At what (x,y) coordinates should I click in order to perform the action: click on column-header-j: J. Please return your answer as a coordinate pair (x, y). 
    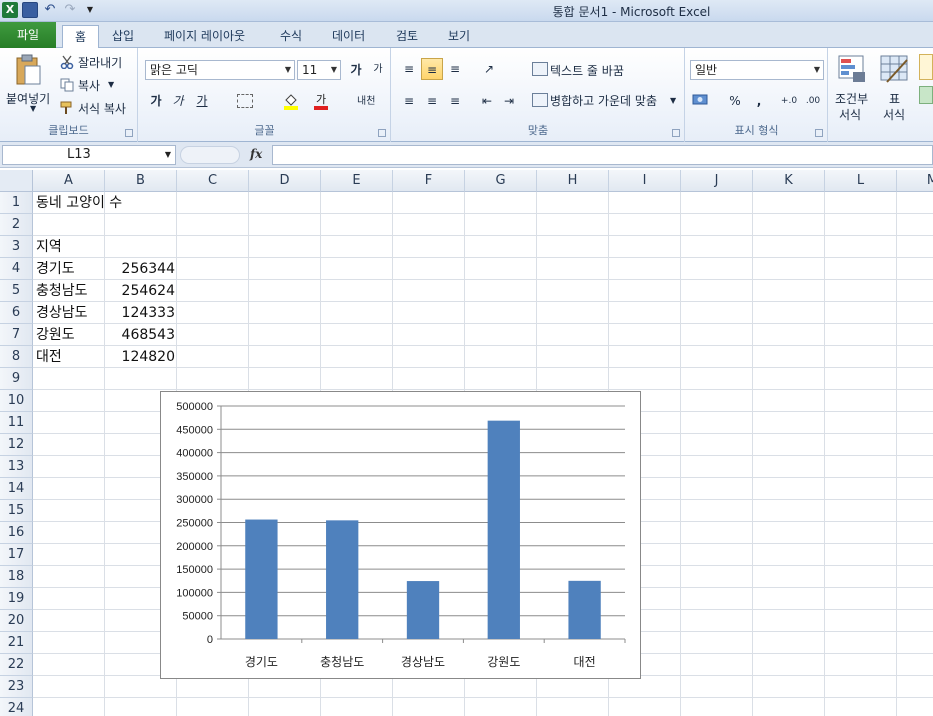
    Looking at the image, I should click on (717, 181).